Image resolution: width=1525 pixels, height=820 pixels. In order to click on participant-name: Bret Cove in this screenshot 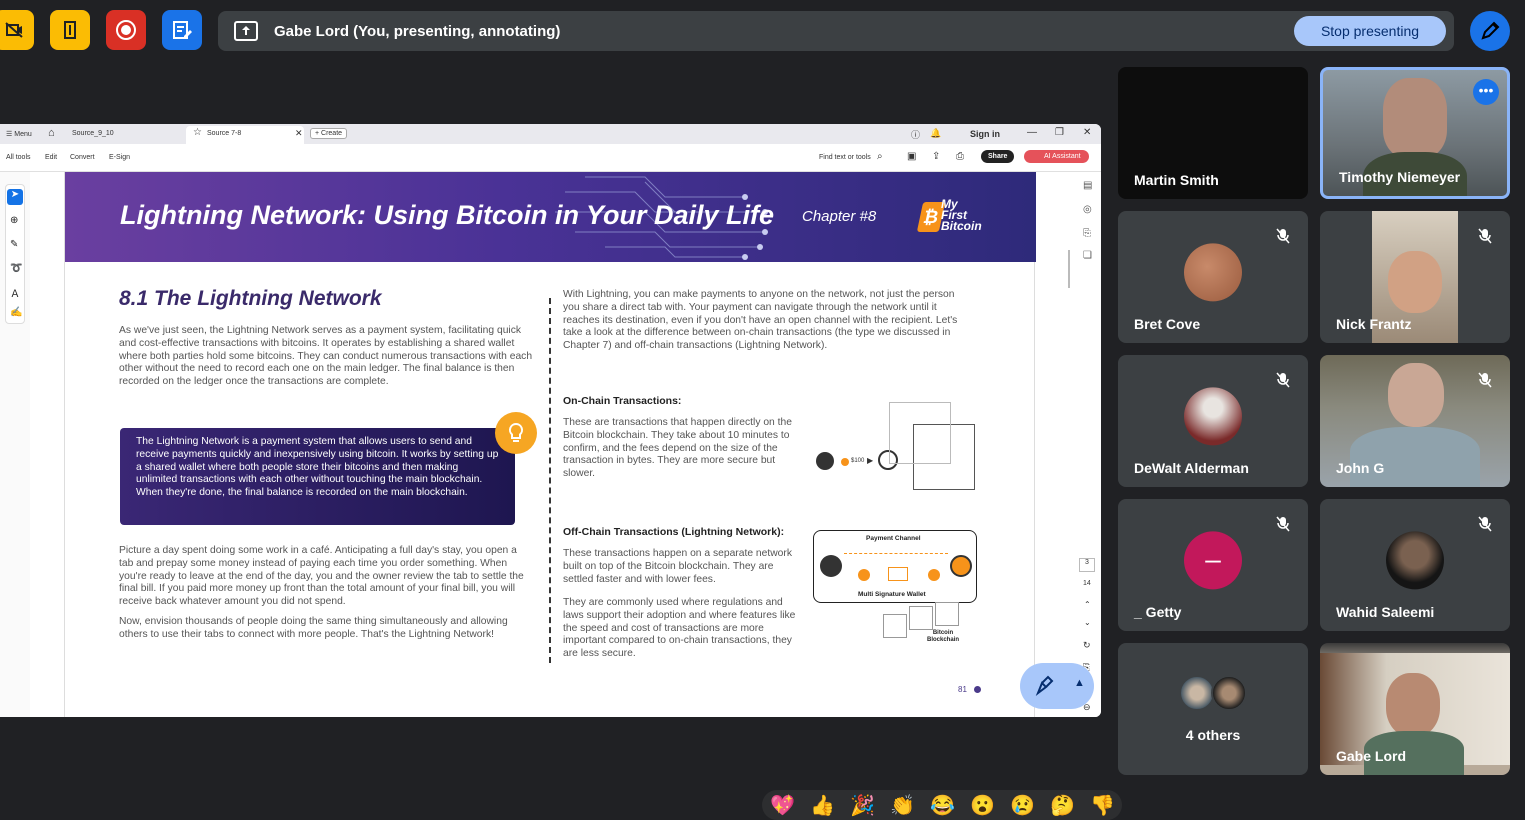, I will do `click(1167, 324)`.